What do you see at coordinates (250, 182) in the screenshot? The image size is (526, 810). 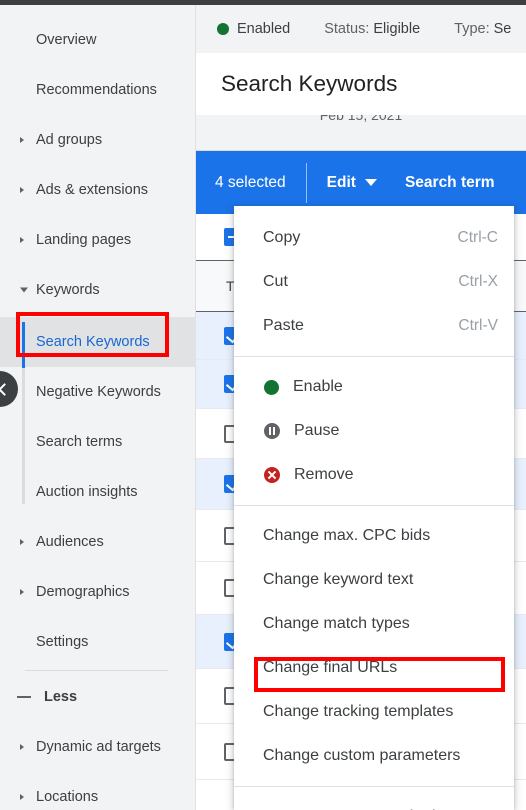 I see `selected-count-label: 4 selected` at bounding box center [250, 182].